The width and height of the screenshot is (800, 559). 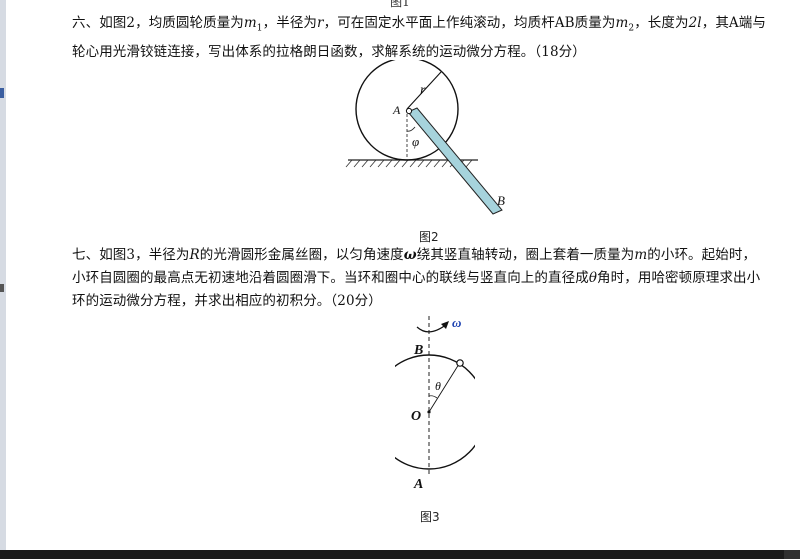 I want to click on var-omega: ω, so click(x=410, y=255).